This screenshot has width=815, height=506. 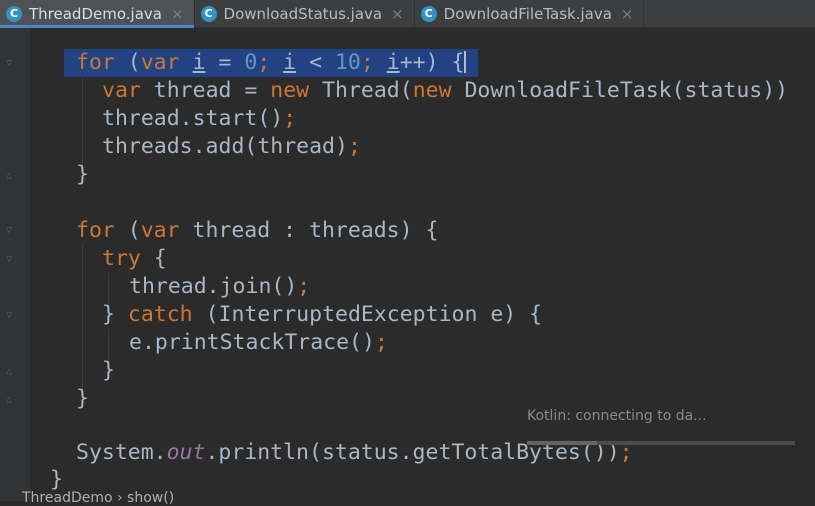 I want to click on code-token: Thread(, so click(x=361, y=90).